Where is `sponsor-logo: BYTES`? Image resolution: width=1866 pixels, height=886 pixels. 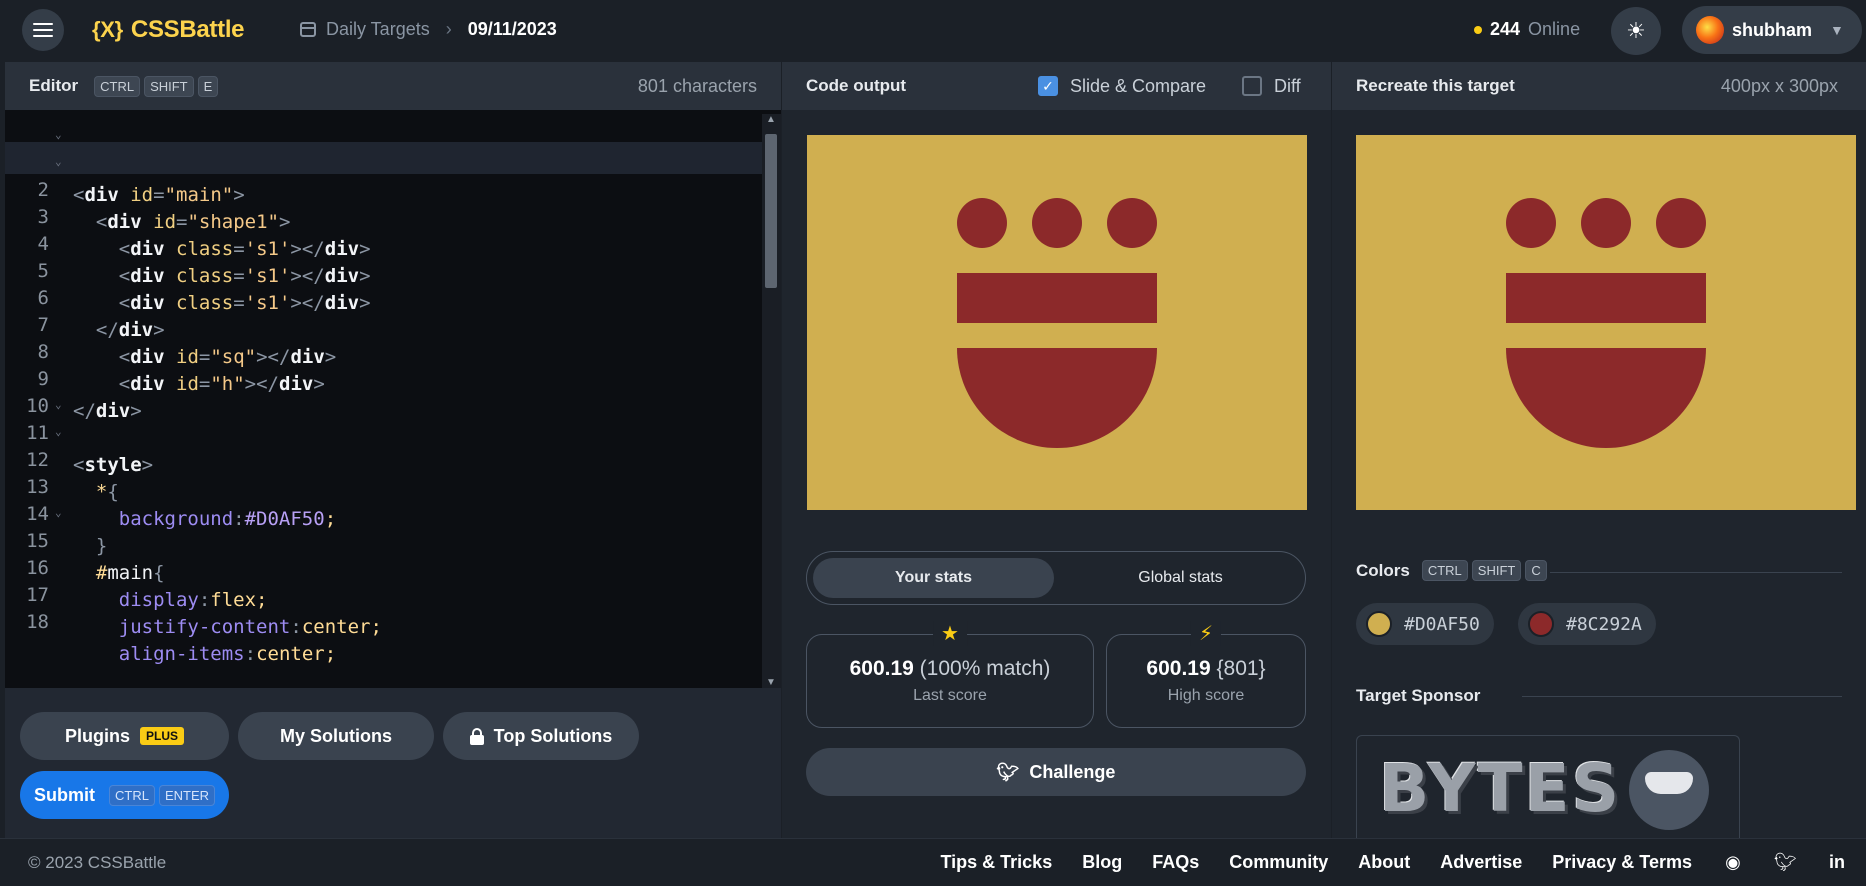 sponsor-logo: BYTES is located at coordinates (1500, 788).